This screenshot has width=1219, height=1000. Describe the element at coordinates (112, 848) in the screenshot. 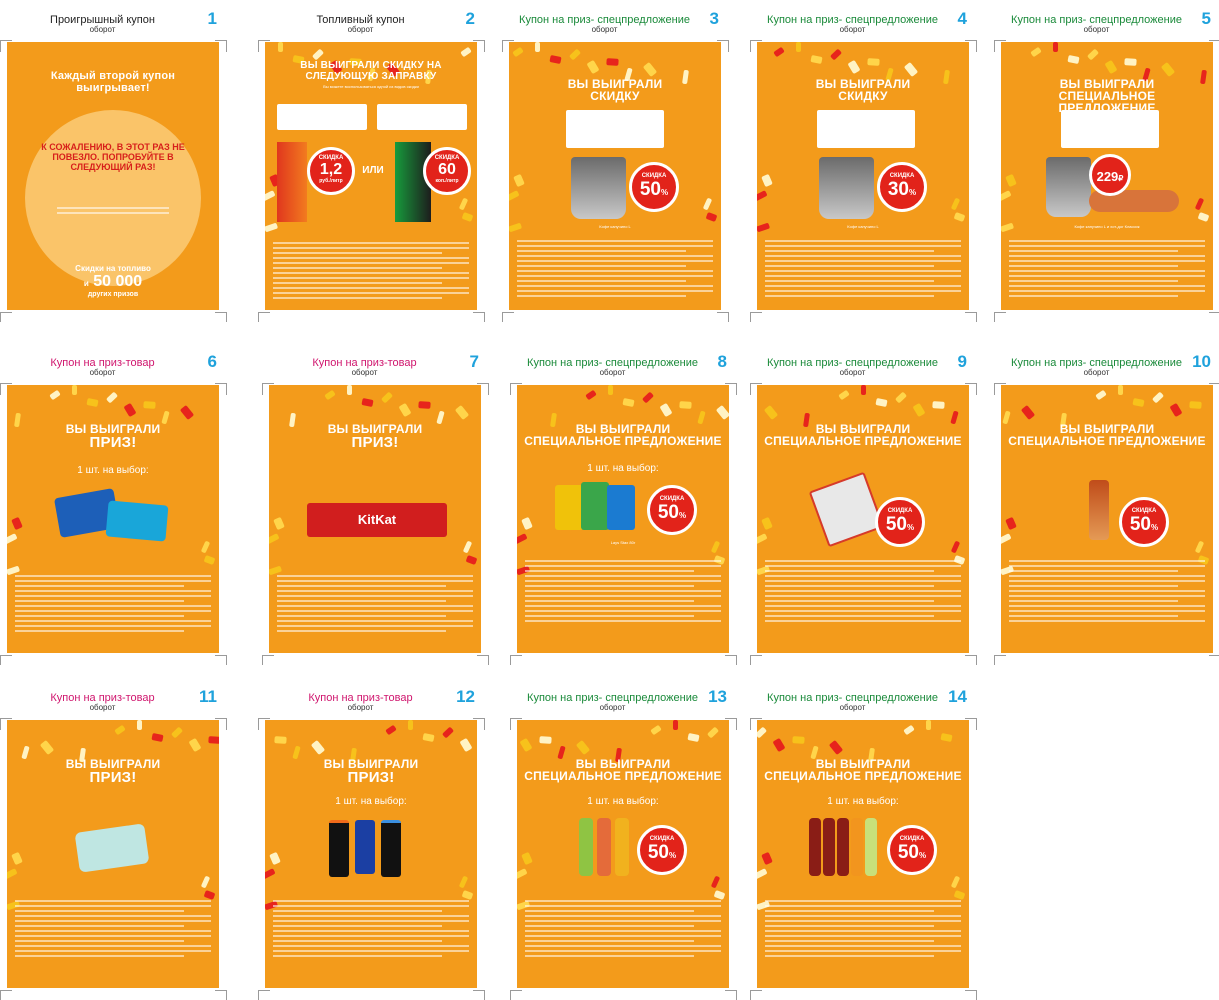

I see `napkins-pack-image` at that location.